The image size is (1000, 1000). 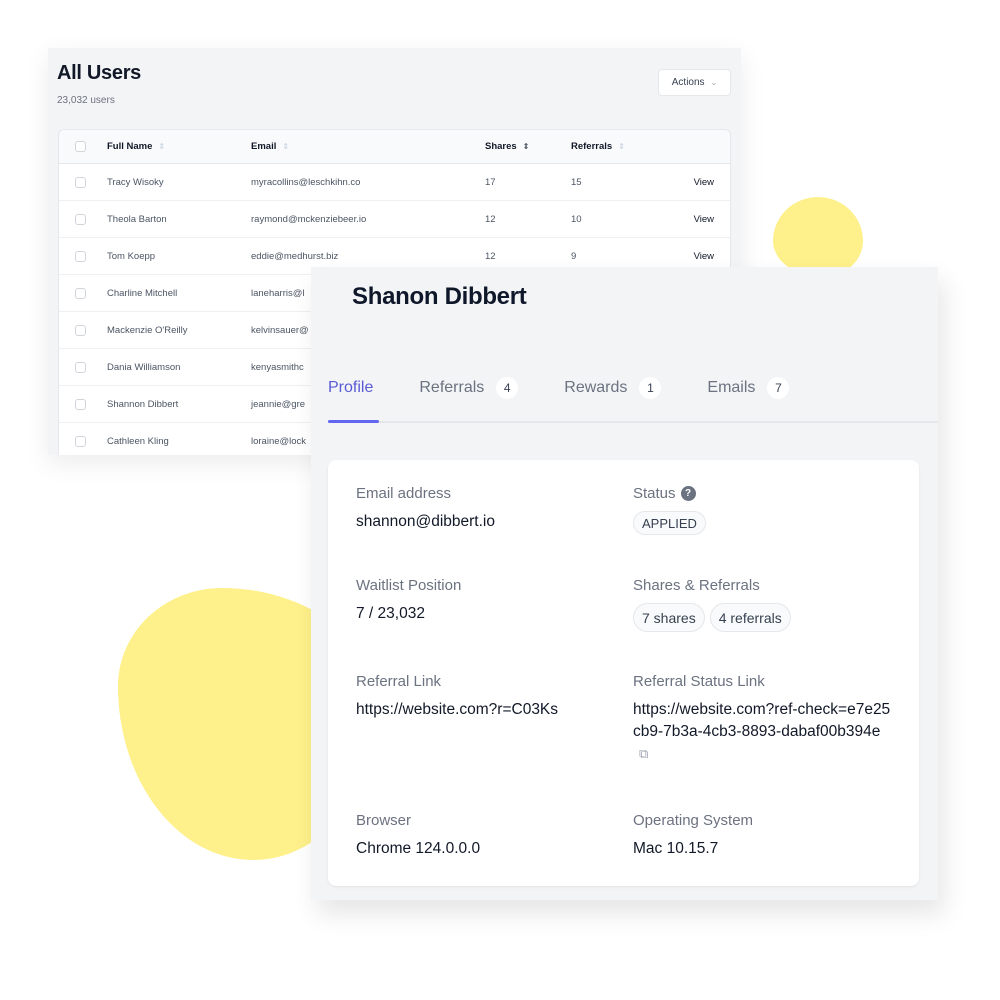 What do you see at coordinates (669, 523) in the screenshot?
I see `status-badge: APPLIED` at bounding box center [669, 523].